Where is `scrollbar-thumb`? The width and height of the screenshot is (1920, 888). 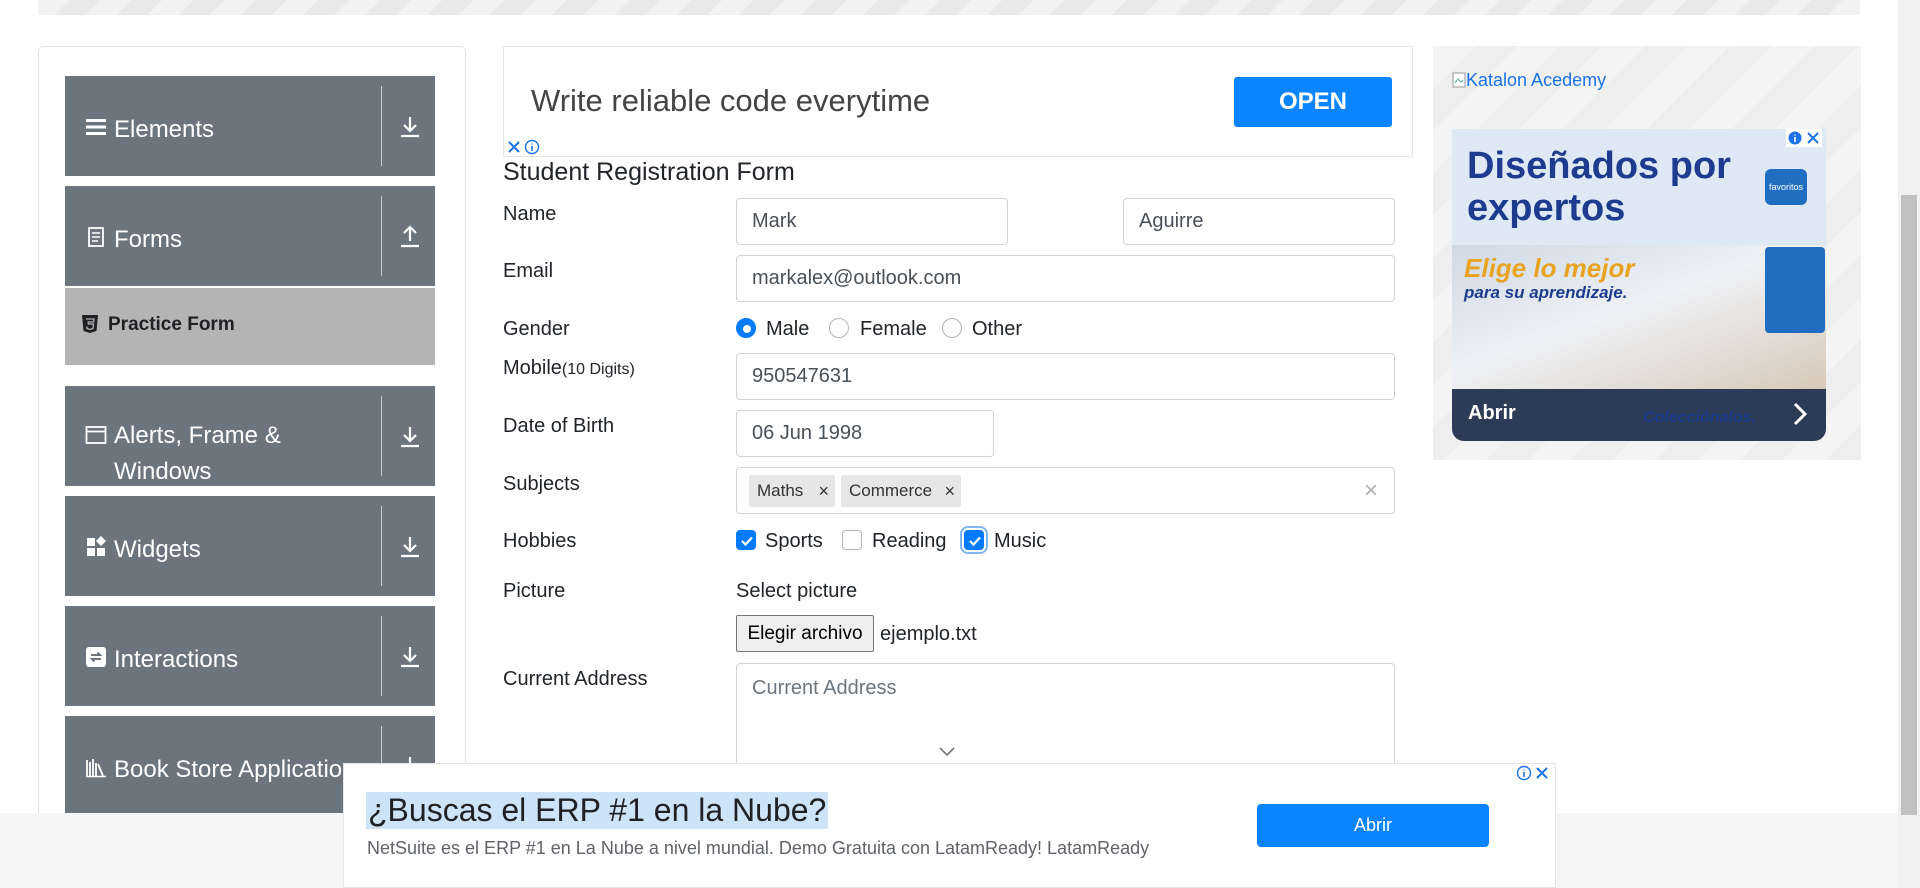
scrollbar-thumb is located at coordinates (1909, 505).